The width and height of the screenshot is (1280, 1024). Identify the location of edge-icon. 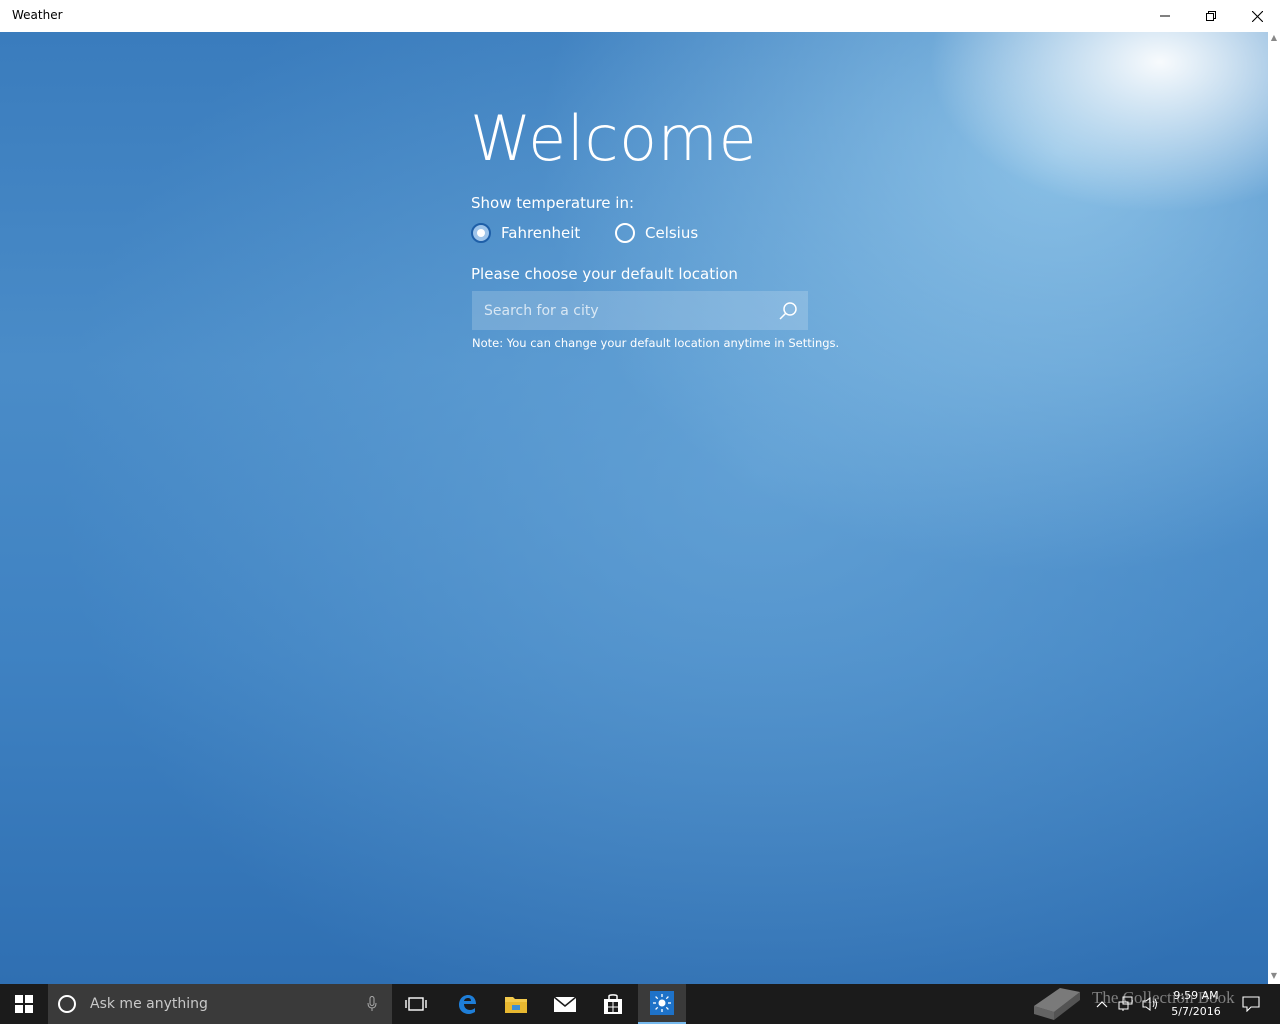
(467, 1004).